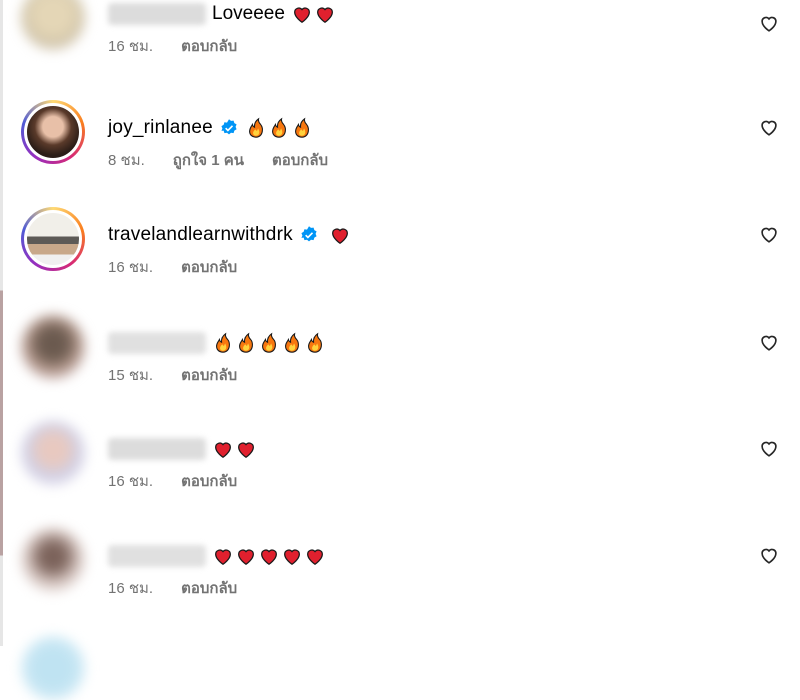 The height and width of the screenshot is (700, 800). I want to click on comment-item: joy_rinlanee 8 ชม. ถูกใจ 1 คน ตอบกลับ, so click(400, 150).